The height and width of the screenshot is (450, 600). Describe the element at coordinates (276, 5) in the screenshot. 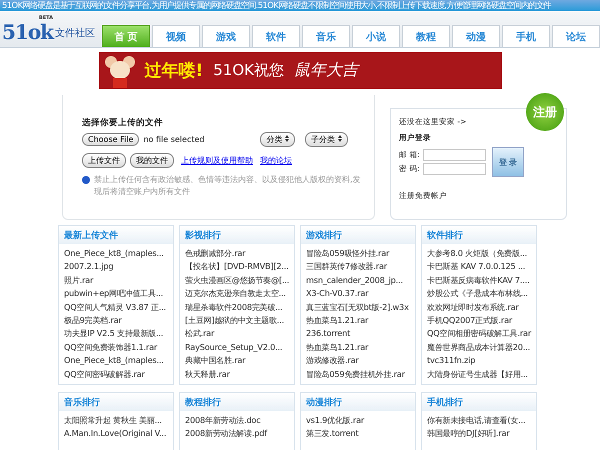

I see `announcement-text: 51OK网络硬盘是基于互联网的文件分享平台,为用户提供专属的网络硬盘空间.51OK网络硬盘不限制空间使用大小,不限制上传下载速度,方便管理网络硬盘空间内的文件` at that location.